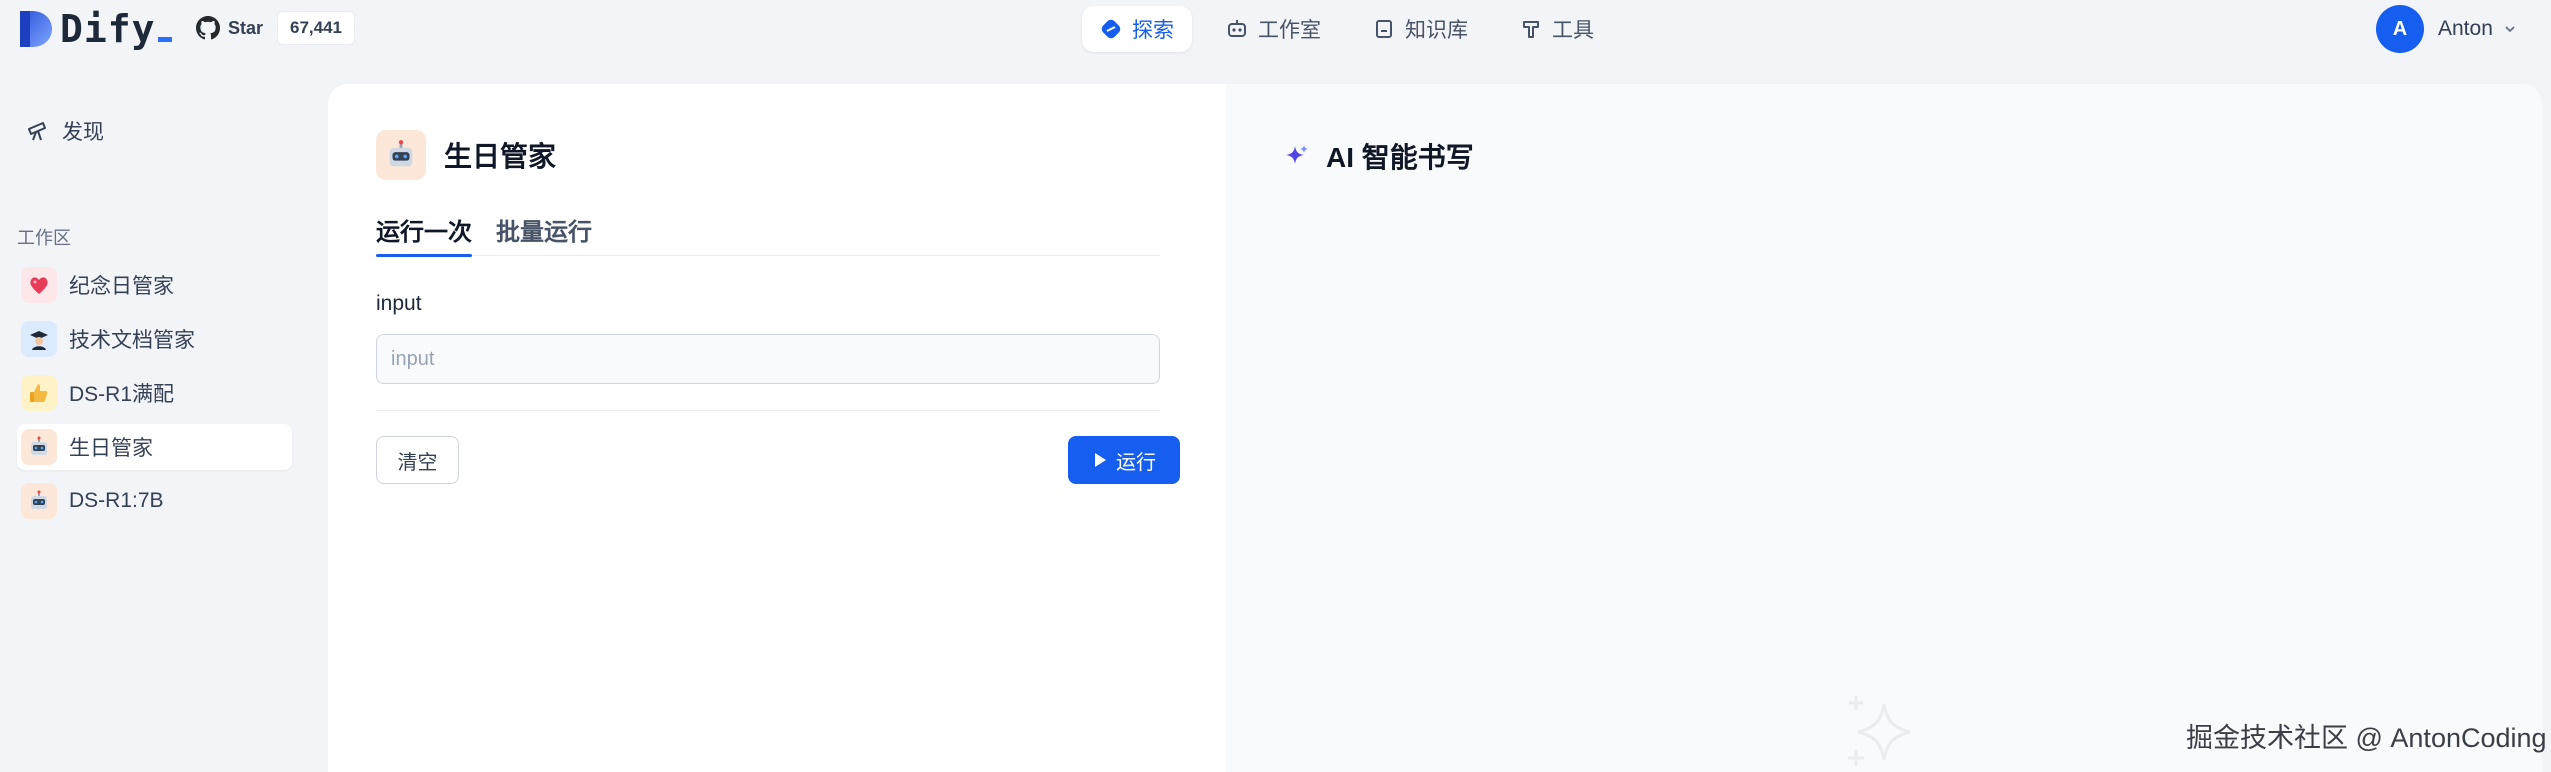  I want to click on nav-studio-label: 工作室, so click(1289, 30).